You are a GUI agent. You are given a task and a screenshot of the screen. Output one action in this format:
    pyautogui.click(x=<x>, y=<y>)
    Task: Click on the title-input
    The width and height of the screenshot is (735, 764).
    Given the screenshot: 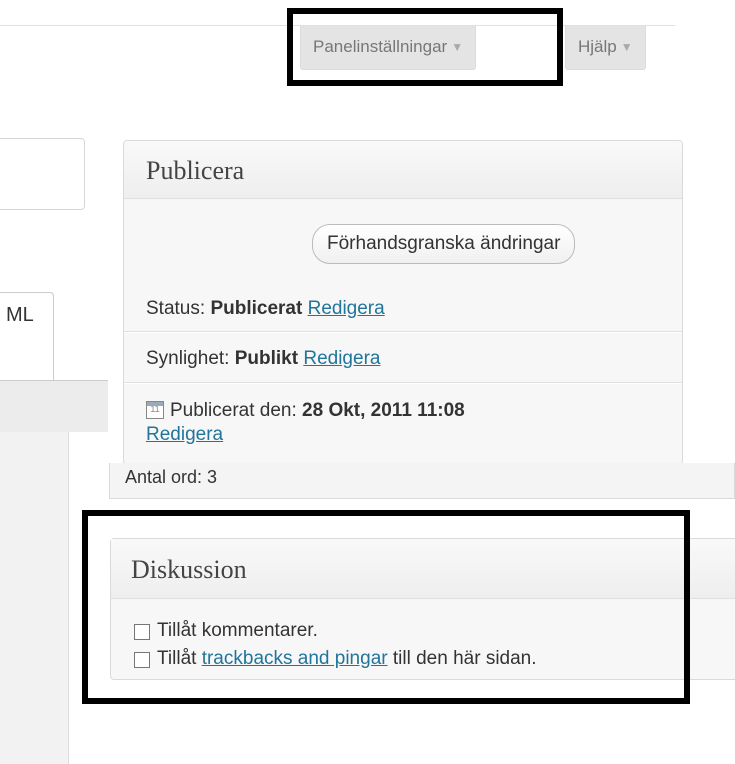 What is the action you would take?
    pyautogui.click(x=42, y=174)
    